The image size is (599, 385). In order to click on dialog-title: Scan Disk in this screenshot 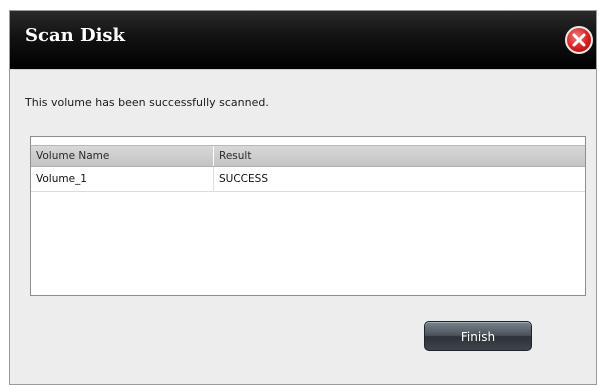, I will do `click(75, 35)`.